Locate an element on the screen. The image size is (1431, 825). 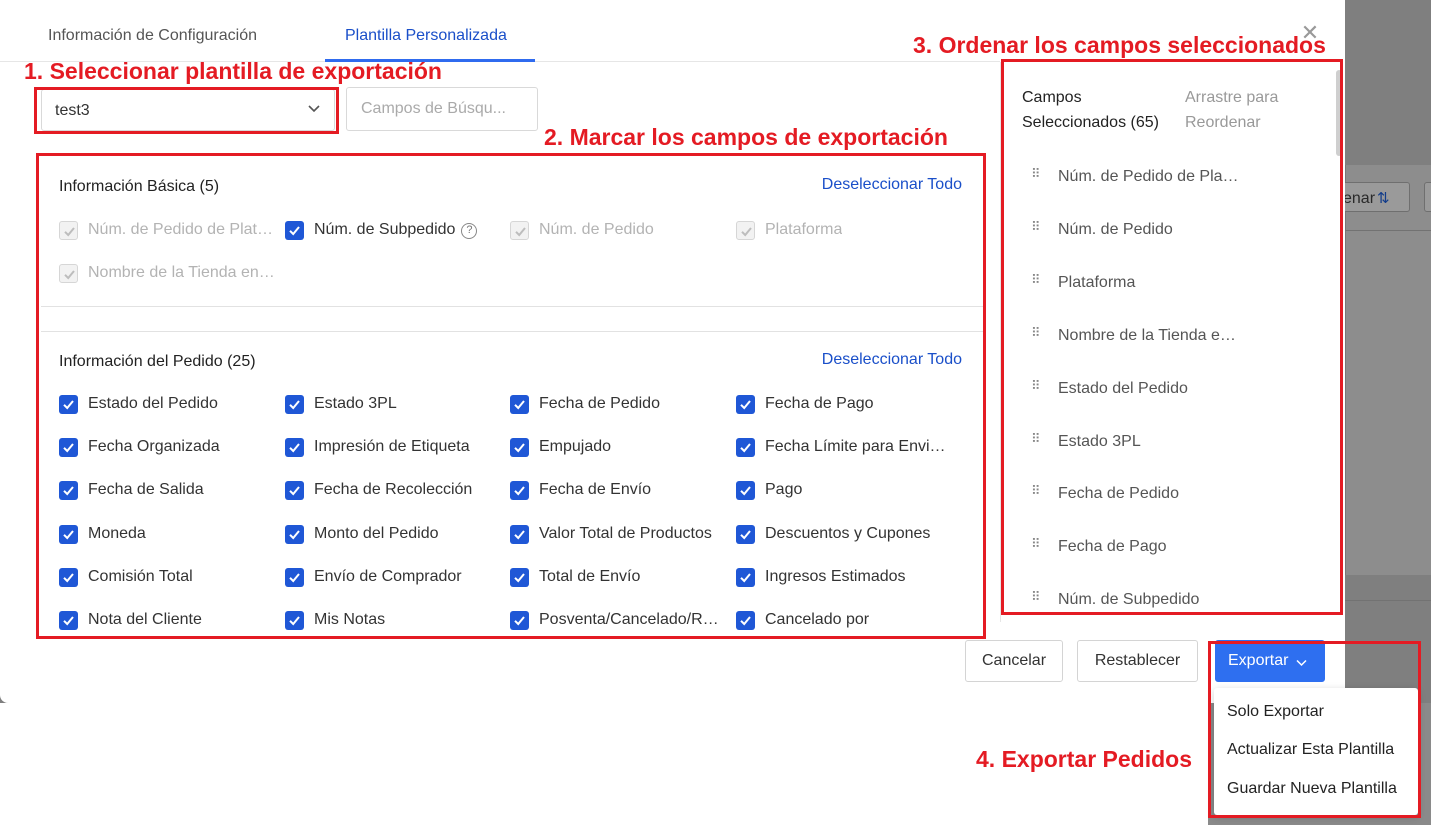
annotation-step-3: 3. Ordenar los campos seleccionados is located at coordinates (1119, 45).